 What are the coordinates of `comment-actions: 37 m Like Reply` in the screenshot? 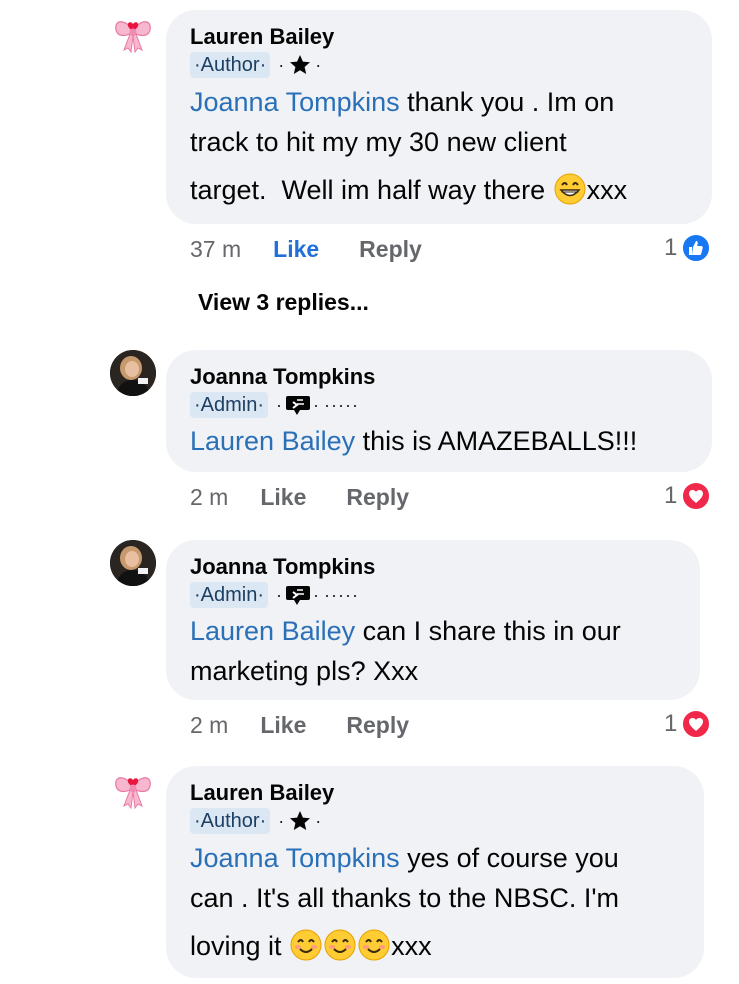 It's located at (306, 249).